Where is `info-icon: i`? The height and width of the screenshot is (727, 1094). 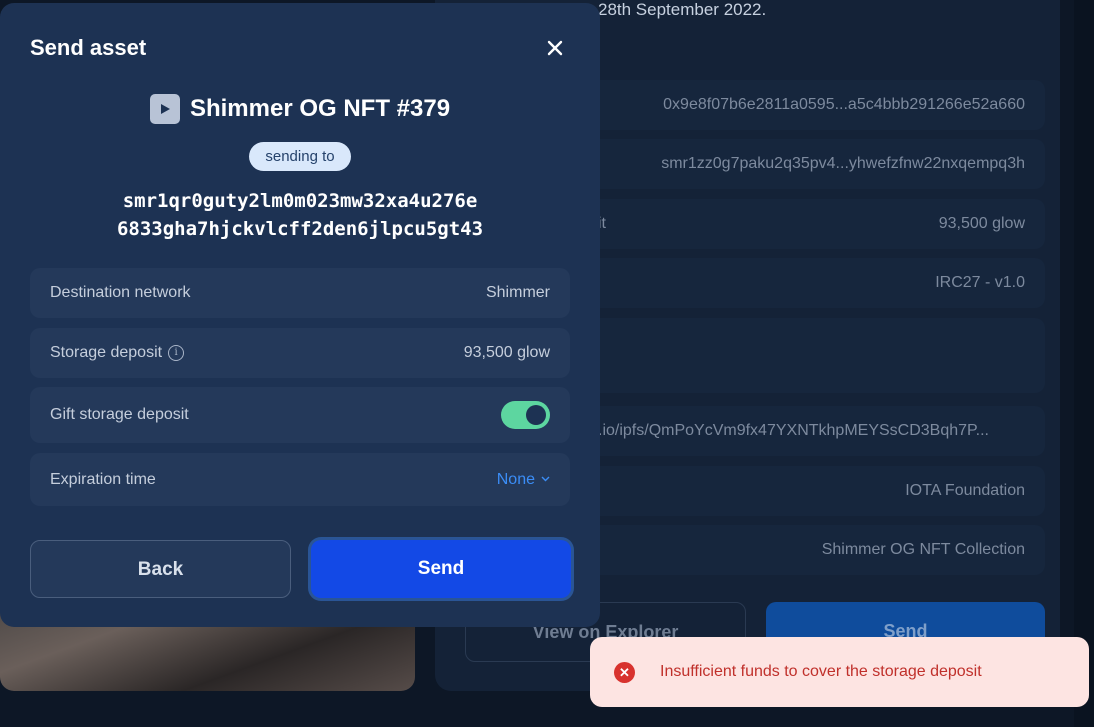
info-icon: i is located at coordinates (176, 353).